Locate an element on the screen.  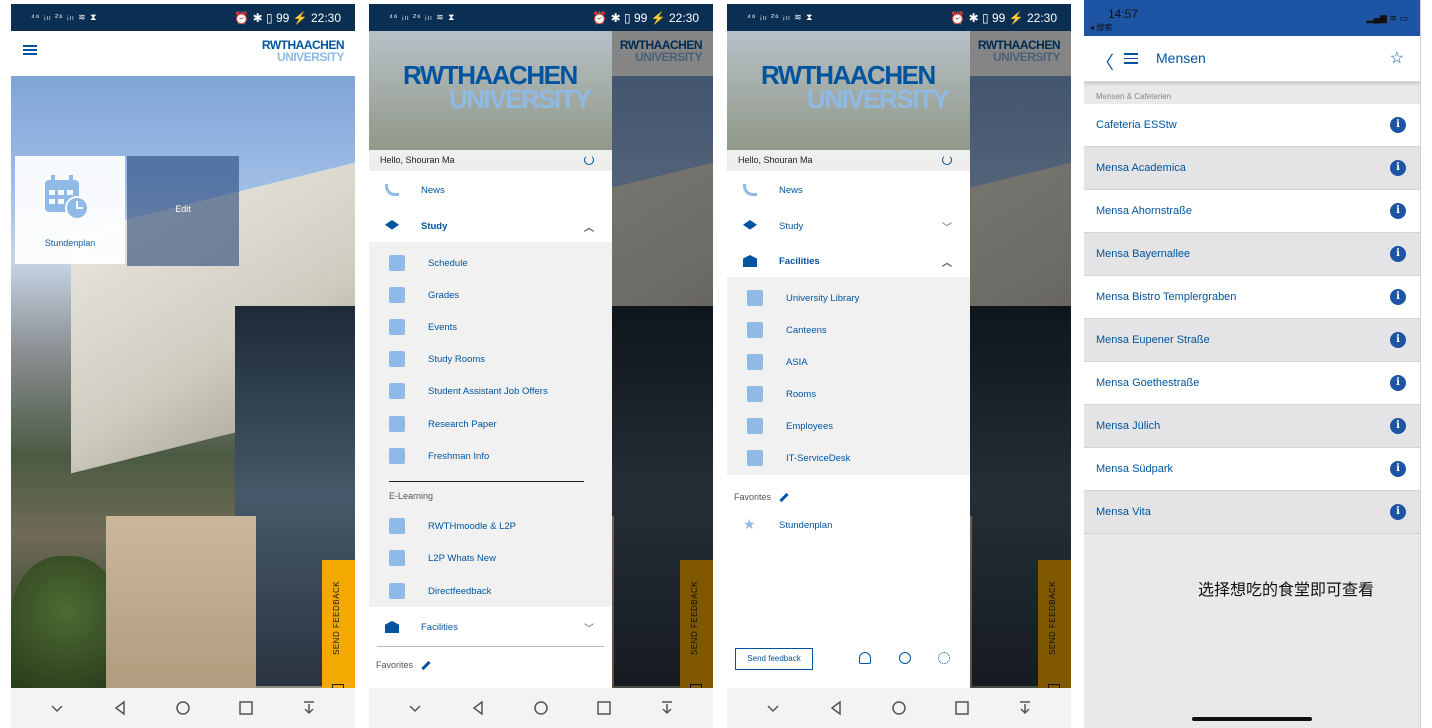
submenu-item-grades: Grades is located at coordinates (490, 295).